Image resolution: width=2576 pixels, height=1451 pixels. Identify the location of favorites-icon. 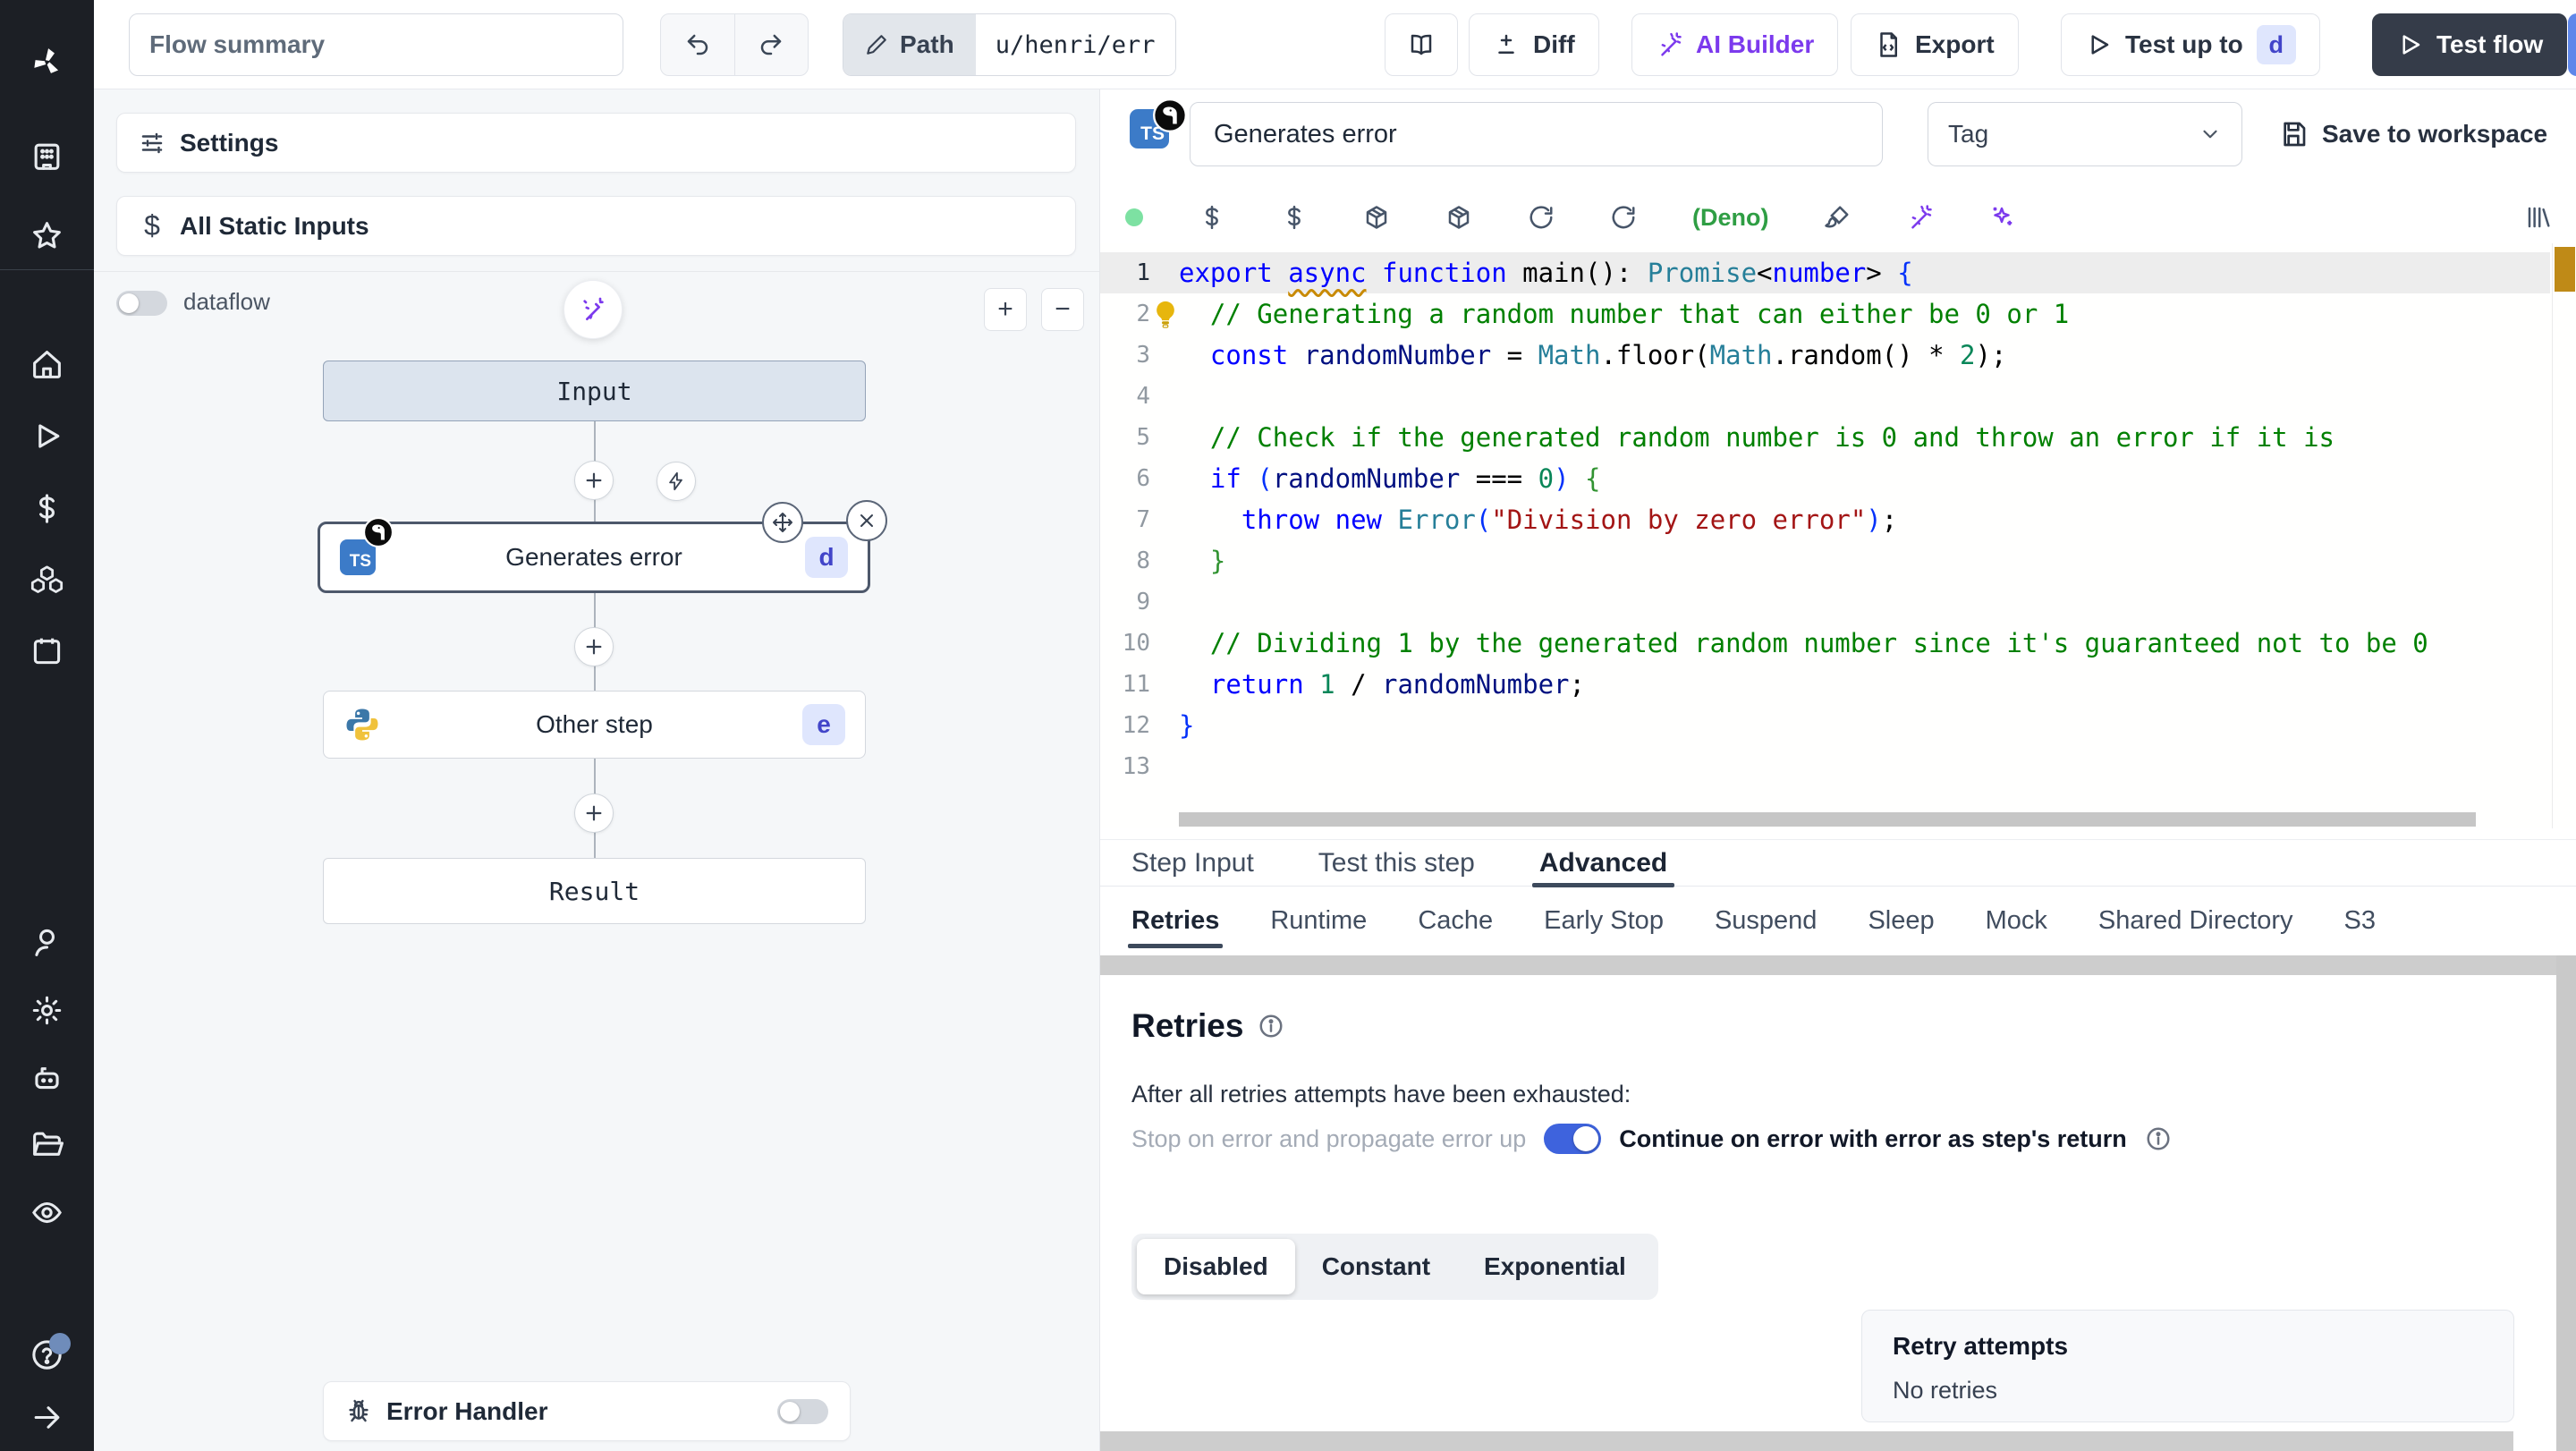
(47, 235).